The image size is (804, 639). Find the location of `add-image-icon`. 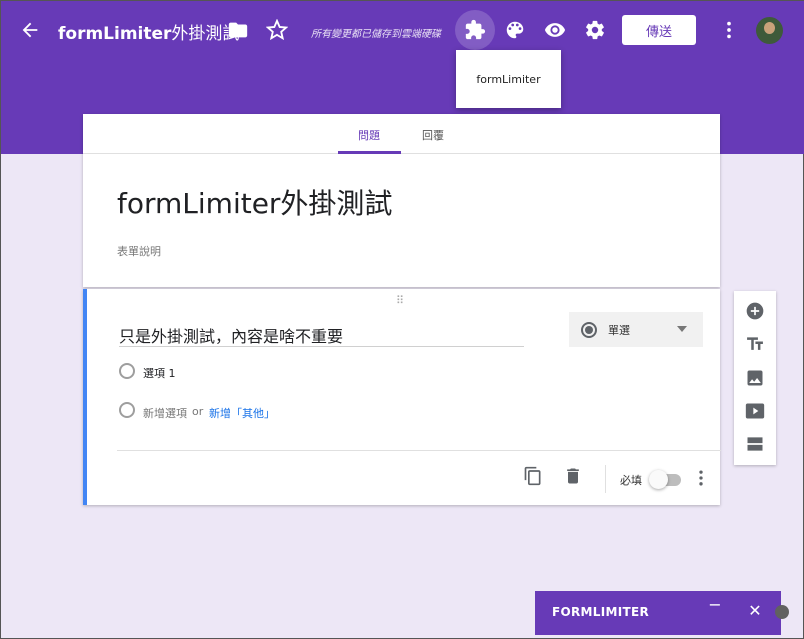

add-image-icon is located at coordinates (755, 378).